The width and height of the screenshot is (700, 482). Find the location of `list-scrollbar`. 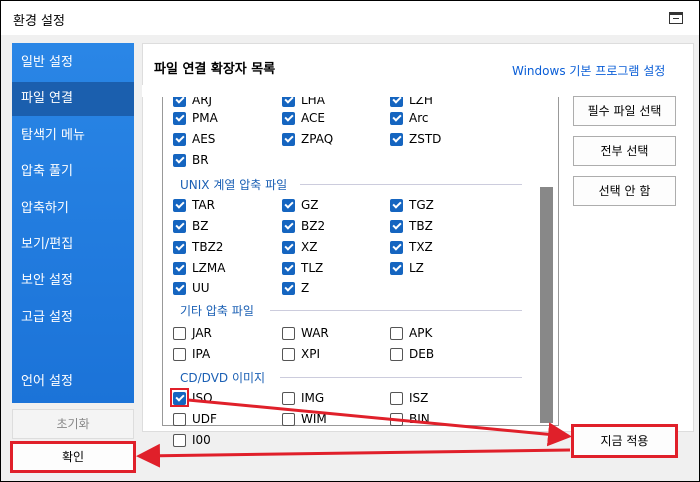

list-scrollbar is located at coordinates (546, 305).